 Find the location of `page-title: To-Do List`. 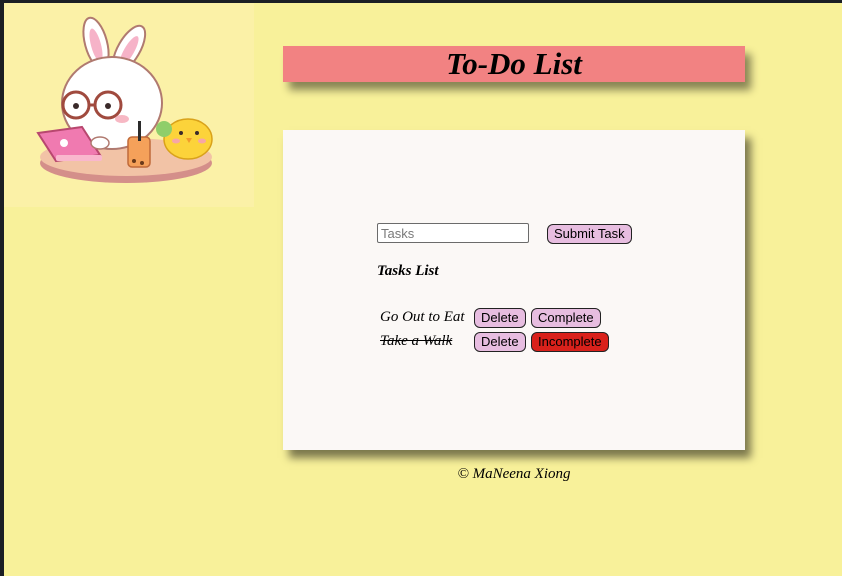

page-title: To-Do List is located at coordinates (514, 63).